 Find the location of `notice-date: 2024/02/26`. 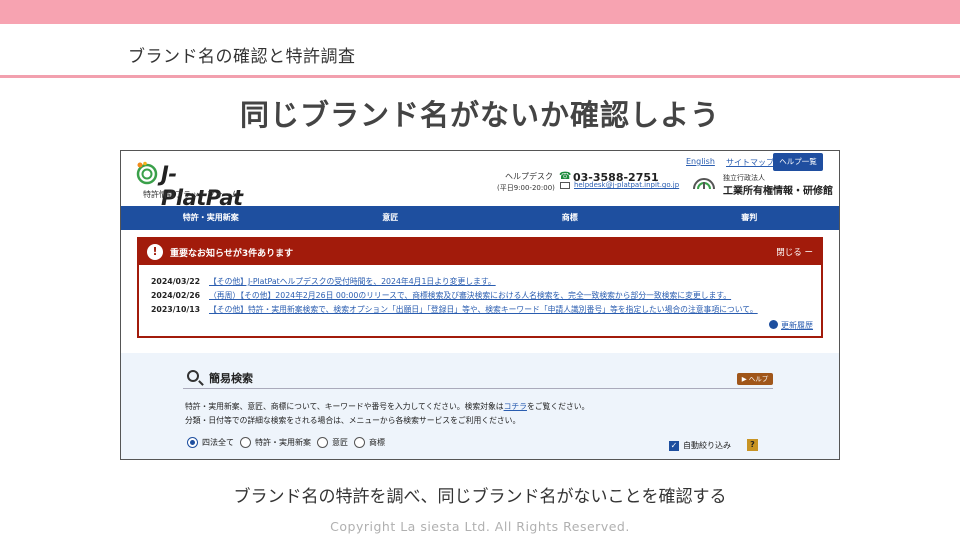

notice-date: 2024/02/26 is located at coordinates (176, 295).